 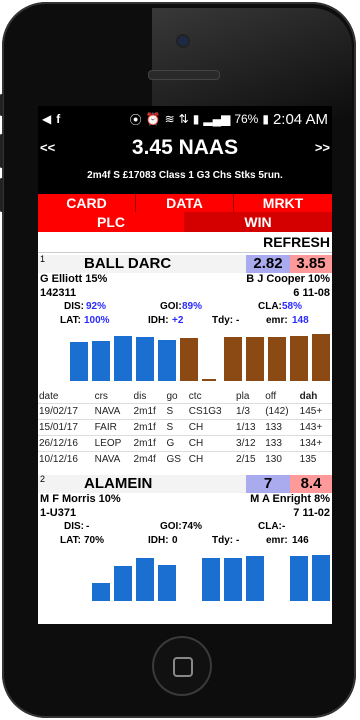 I want to click on form-table-cell: 1/13, so click(x=250, y=427).